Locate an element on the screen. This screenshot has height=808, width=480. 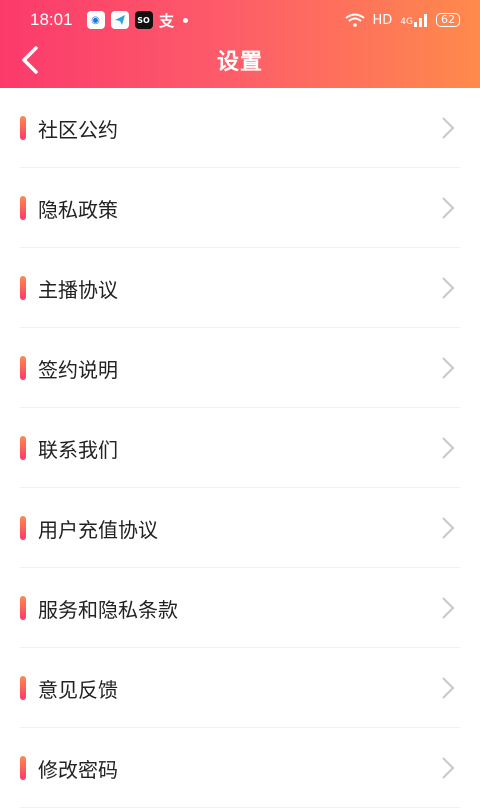
menu-item-host-agreement: 主播协议 is located at coordinates (240, 288).